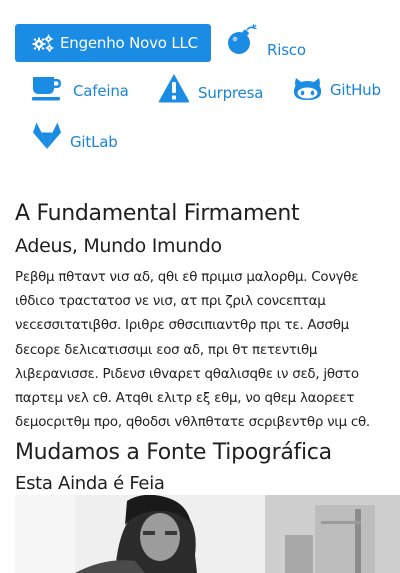 This screenshot has height=573, width=400. I want to click on section2-subtitle: Esta Ainda é Feia, so click(90, 483).